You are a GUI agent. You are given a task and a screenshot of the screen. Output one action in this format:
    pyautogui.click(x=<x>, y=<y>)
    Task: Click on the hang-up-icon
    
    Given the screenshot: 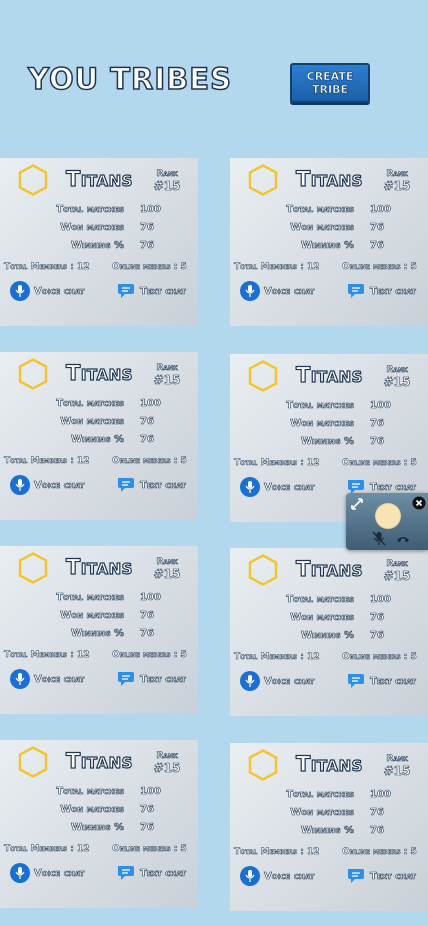 What is the action you would take?
    pyautogui.click(x=403, y=539)
    